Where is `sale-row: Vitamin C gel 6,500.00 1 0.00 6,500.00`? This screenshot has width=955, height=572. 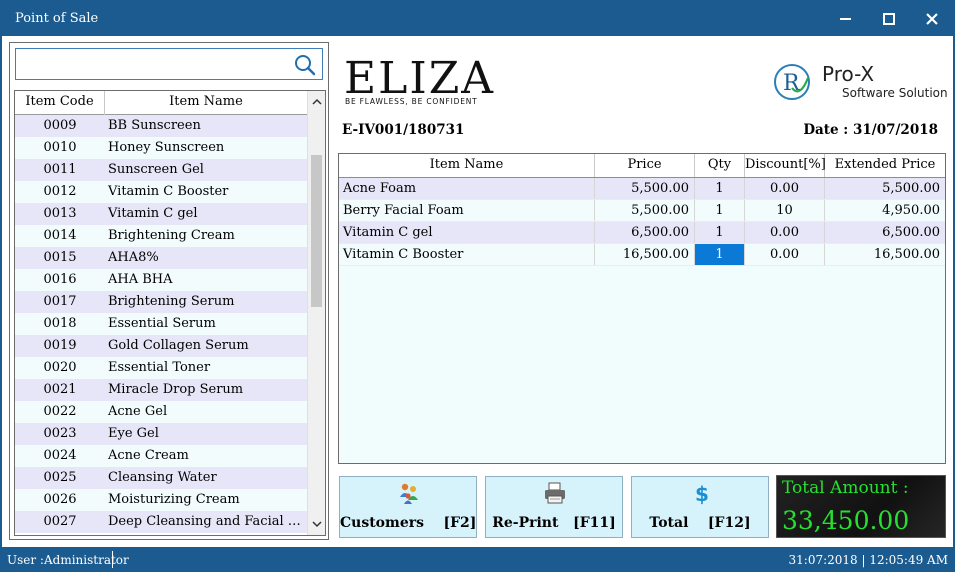 sale-row: Vitamin C gel 6,500.00 1 0.00 6,500.00 is located at coordinates (642, 233).